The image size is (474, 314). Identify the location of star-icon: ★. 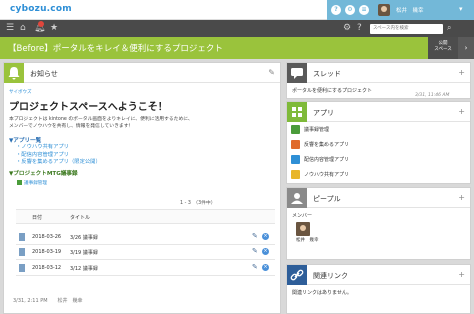
(54, 28).